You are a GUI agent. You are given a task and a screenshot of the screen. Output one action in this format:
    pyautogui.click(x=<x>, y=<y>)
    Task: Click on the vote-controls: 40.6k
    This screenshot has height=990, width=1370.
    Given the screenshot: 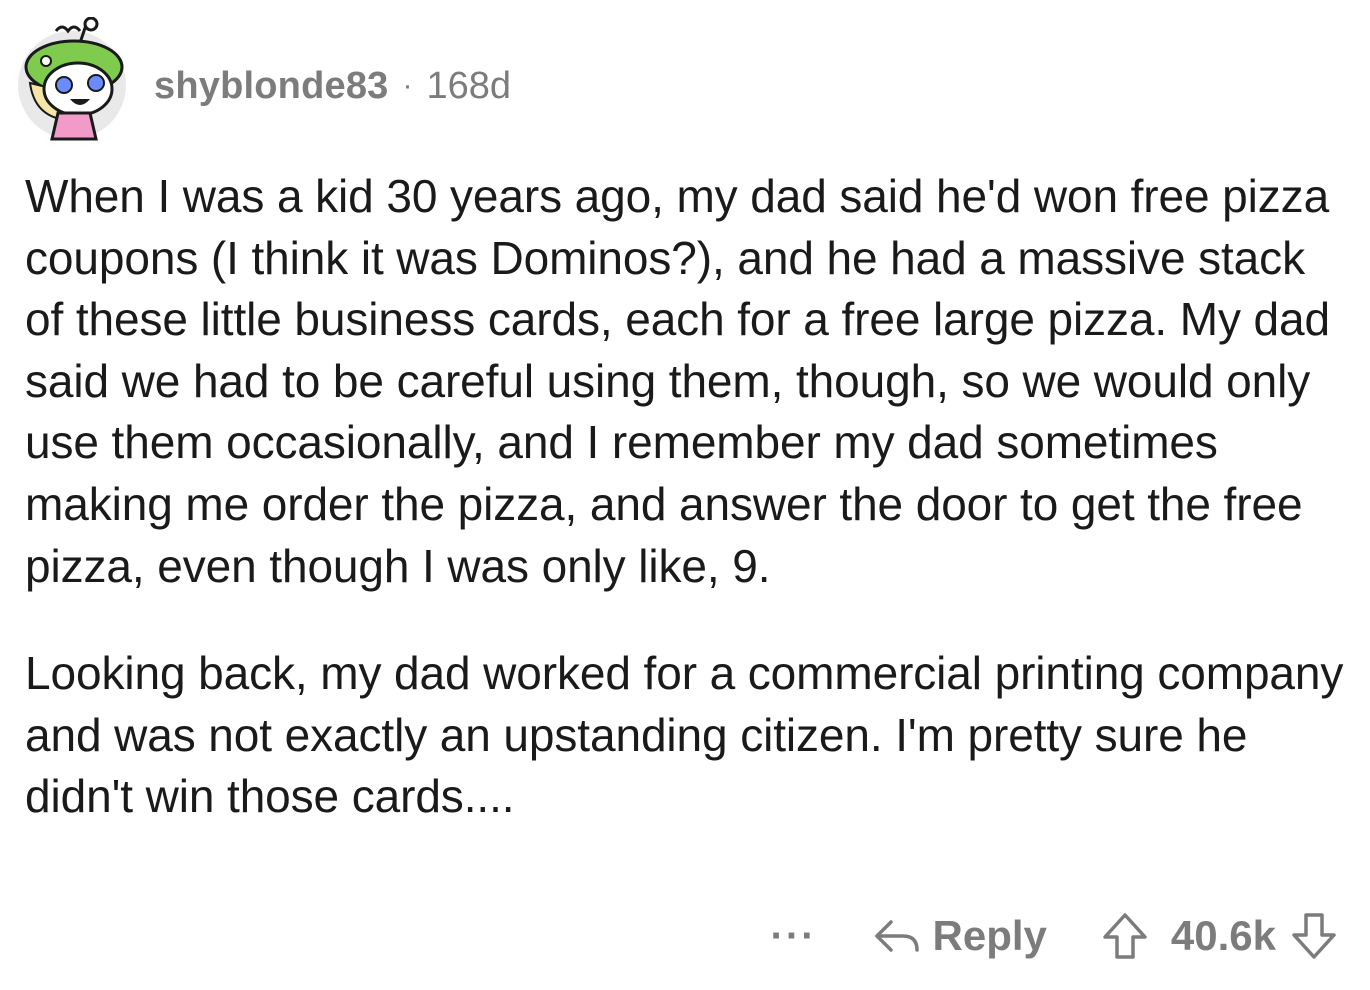 What is the action you would take?
    pyautogui.click(x=1219, y=936)
    